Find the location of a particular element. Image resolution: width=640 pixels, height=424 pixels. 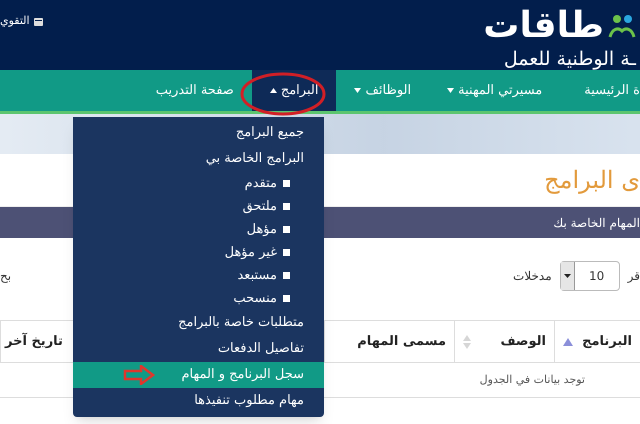

nav-item: مسيرتي المهنية is located at coordinates (494, 90).